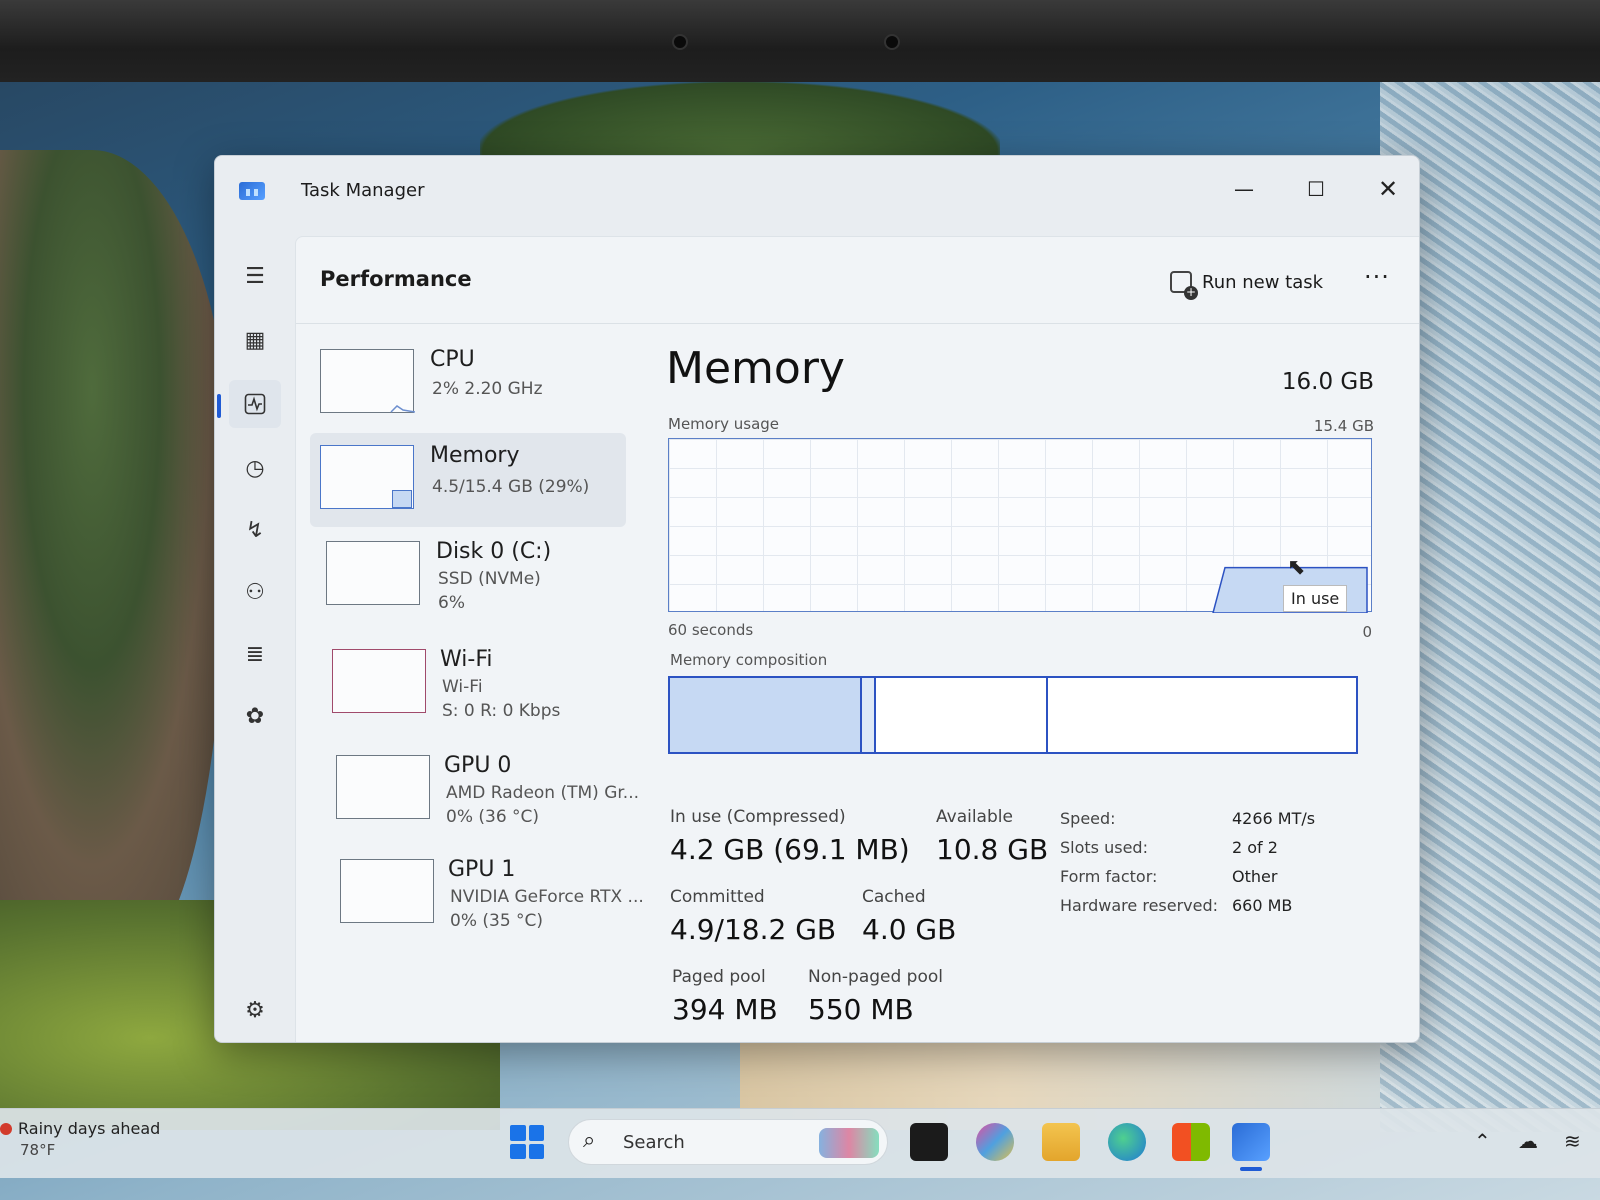 This screenshot has height=1200, width=1600. What do you see at coordinates (1315, 598) in the screenshot?
I see `in-use-tooltip: In use` at bounding box center [1315, 598].